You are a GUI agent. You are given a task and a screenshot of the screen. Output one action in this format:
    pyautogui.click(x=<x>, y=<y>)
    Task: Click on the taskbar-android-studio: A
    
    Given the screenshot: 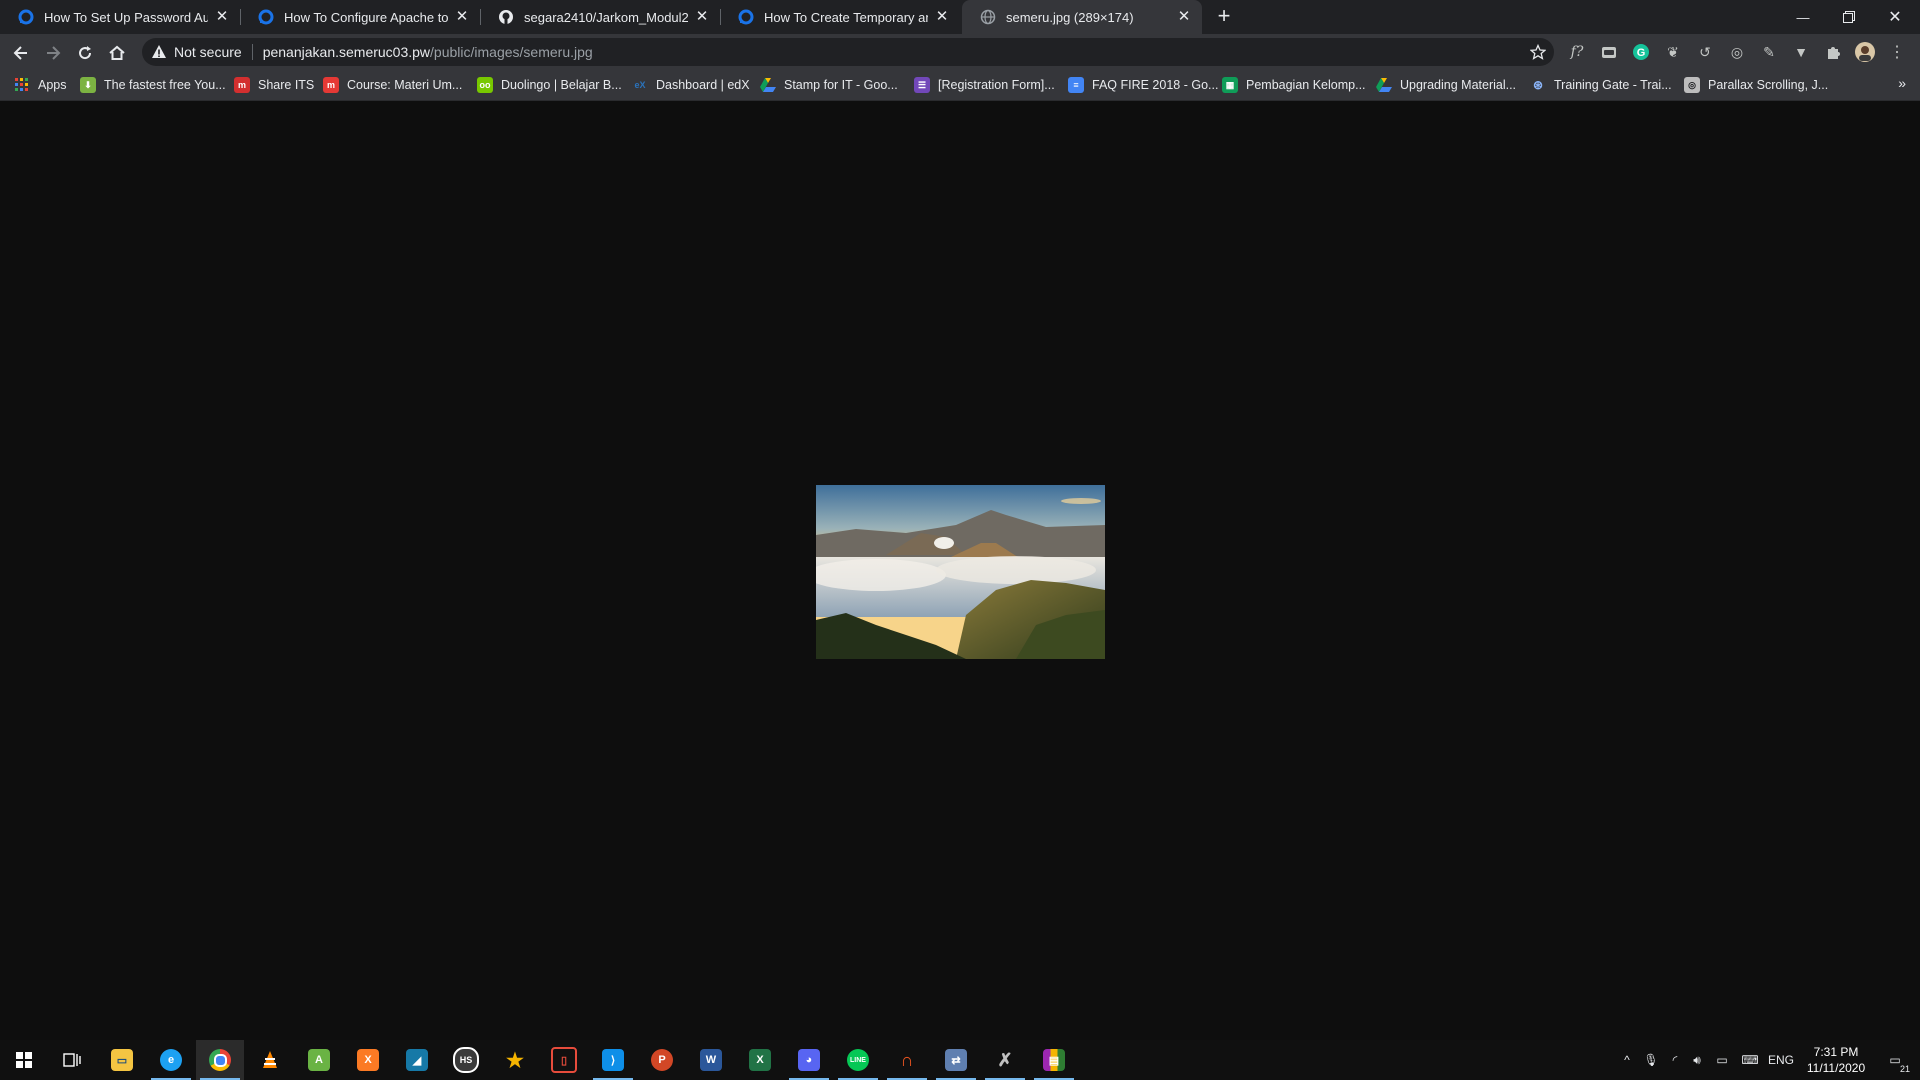 What is the action you would take?
    pyautogui.click(x=319, y=1060)
    